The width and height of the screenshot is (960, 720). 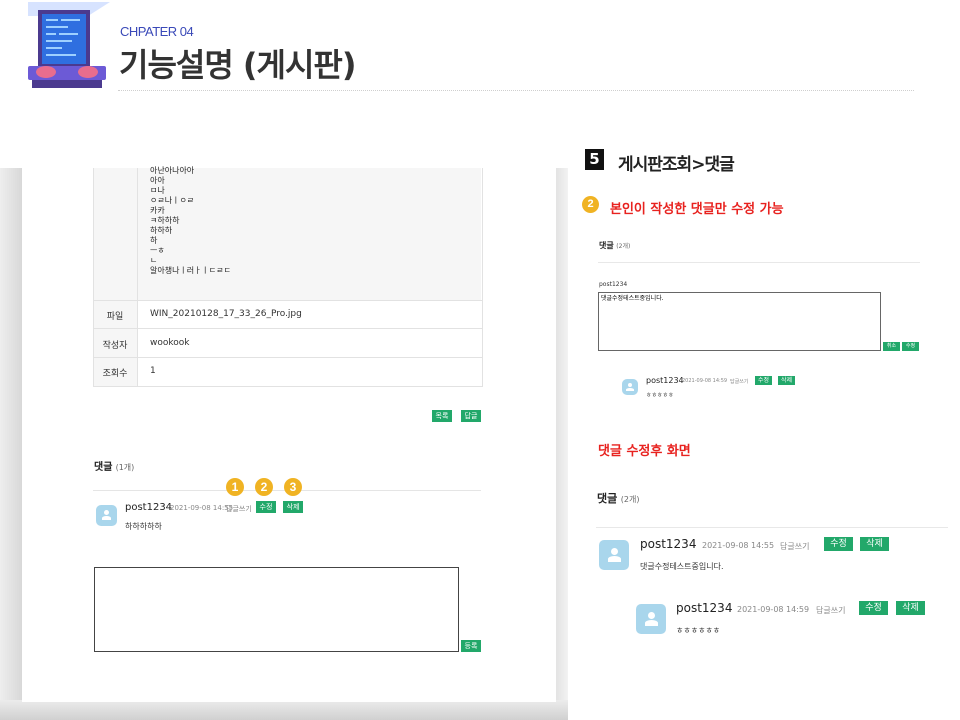 I want to click on cancel-button: 취소, so click(x=891, y=346).